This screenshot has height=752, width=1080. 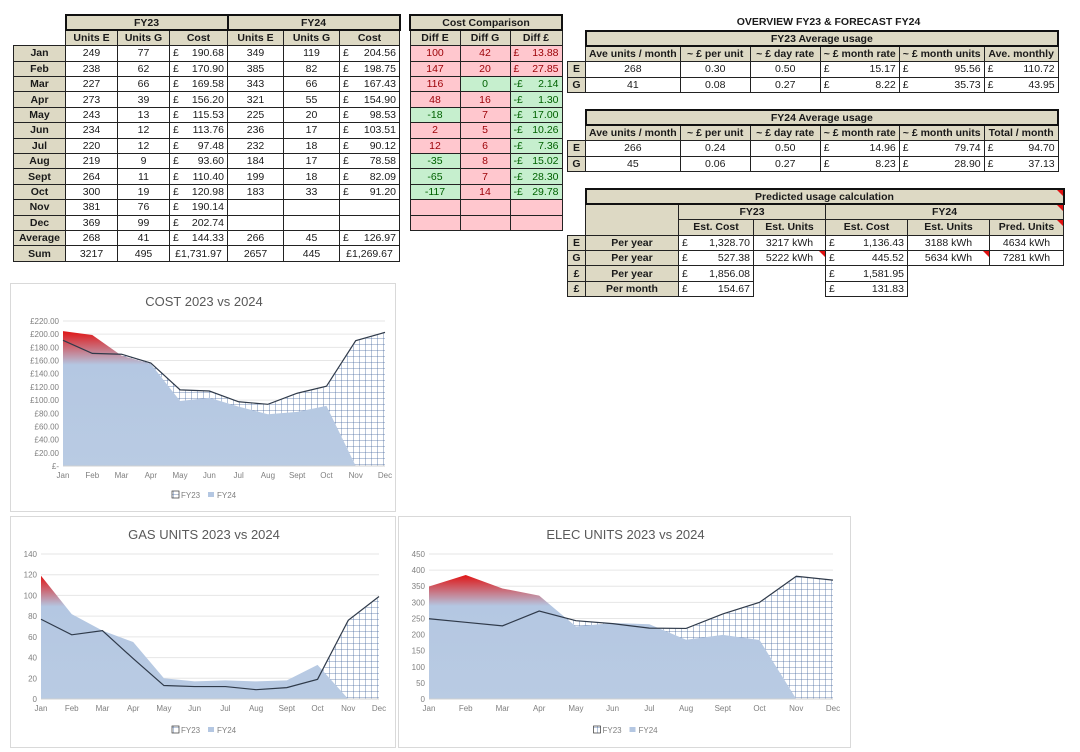 I want to click on chart-title: GAS UNITS 2023 vs 2024, so click(x=204, y=534).